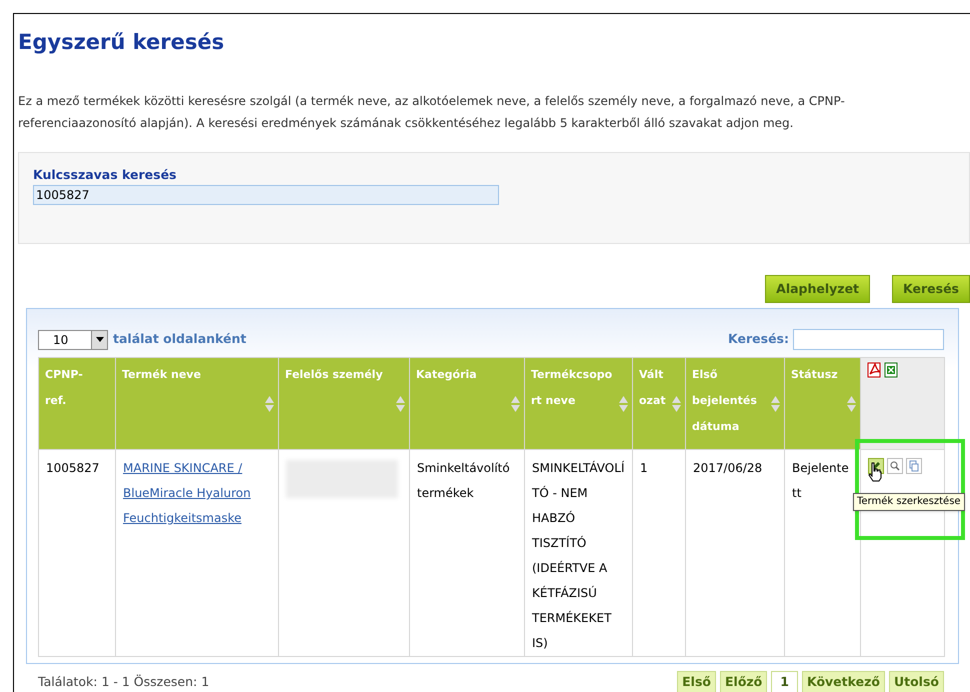 This screenshot has height=692, width=970. Describe the element at coordinates (266, 195) in the screenshot. I see `keyword-input: 1005827` at that location.